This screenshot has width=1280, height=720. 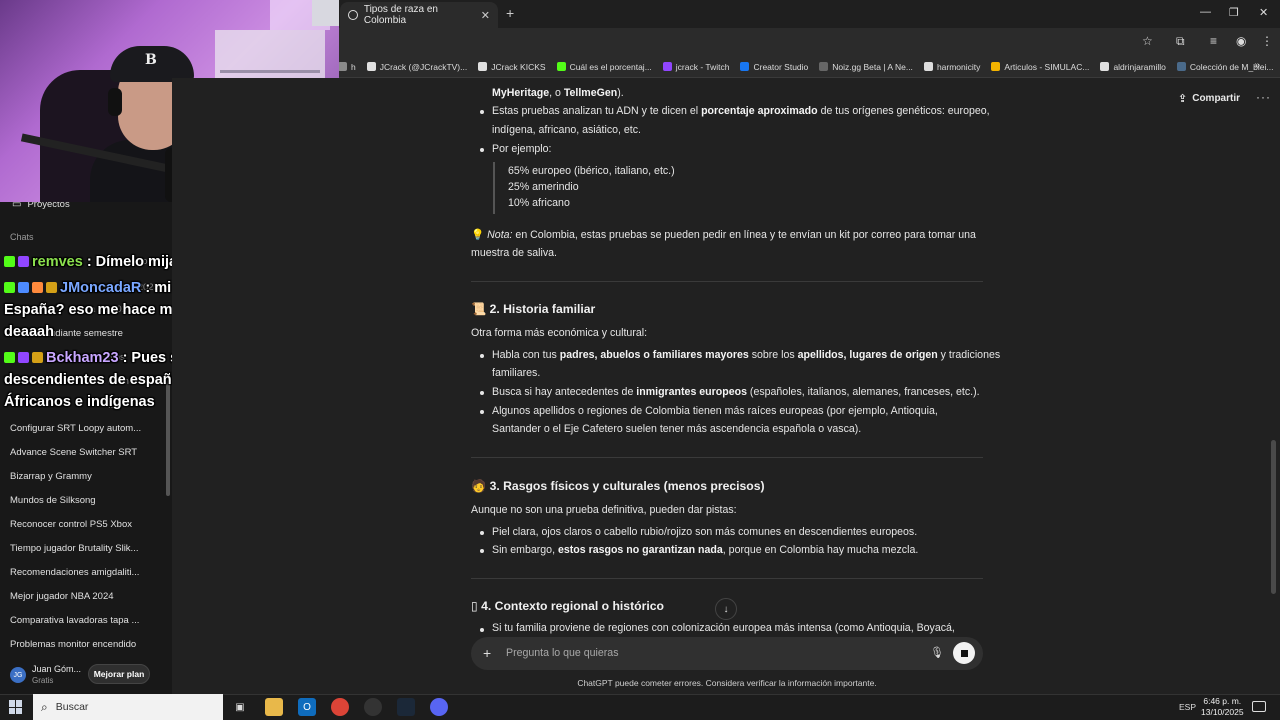 I want to click on search-icon: ⌕, so click(x=44, y=706).